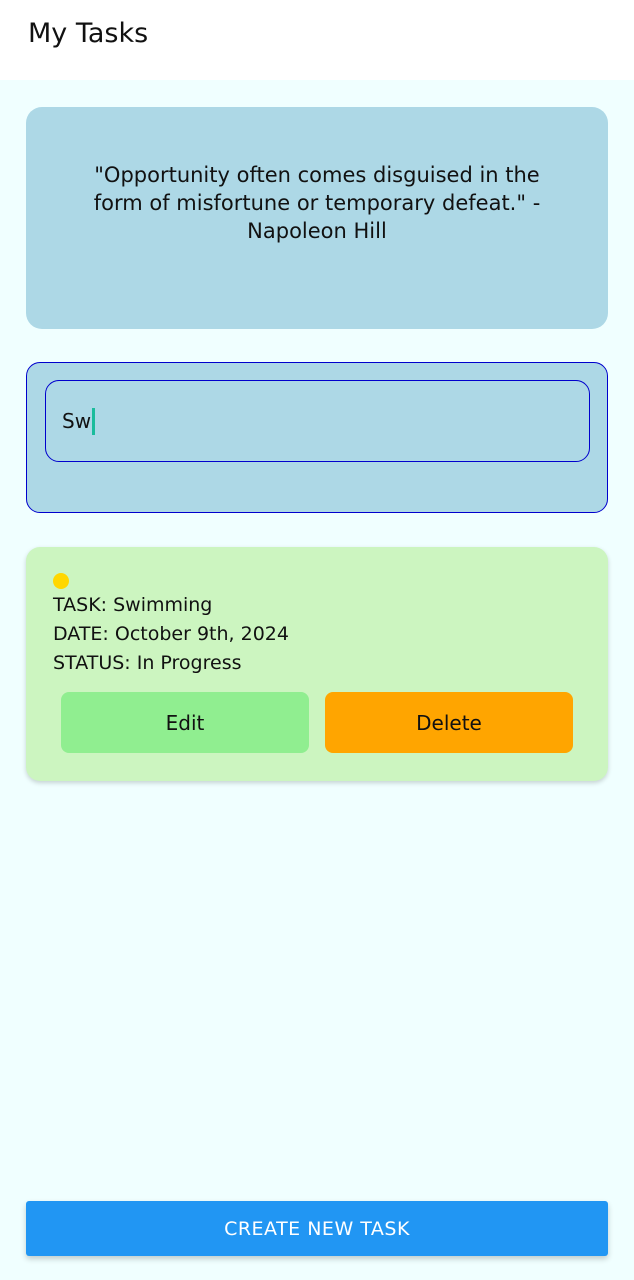 Image resolution: width=634 pixels, height=1280 pixels. Describe the element at coordinates (185, 722) in the screenshot. I see `edit-button: Edit` at that location.